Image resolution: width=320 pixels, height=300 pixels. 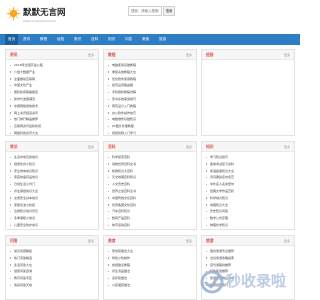 What do you see at coordinates (52, 278) in the screenshot?
I see `list-item: 教育问答专区` at bounding box center [52, 278].